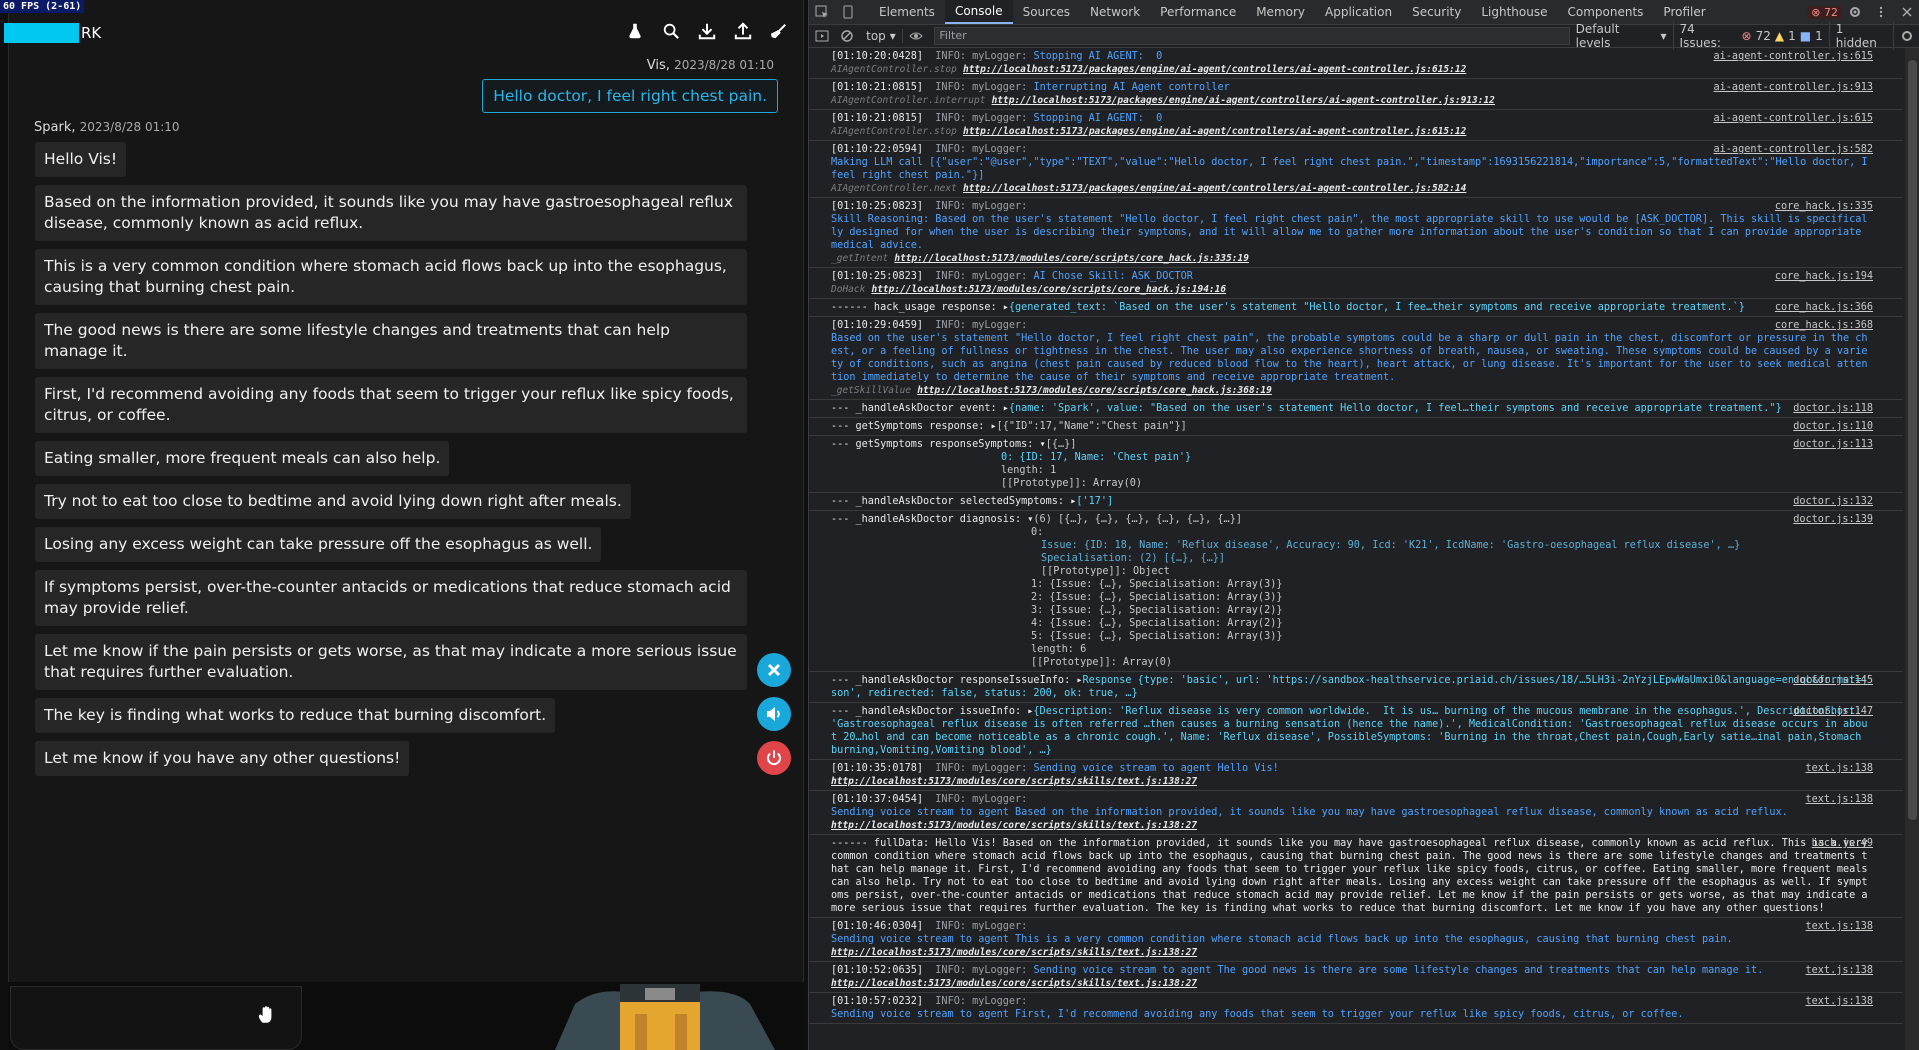  I want to click on broom-icon, so click(779, 31).